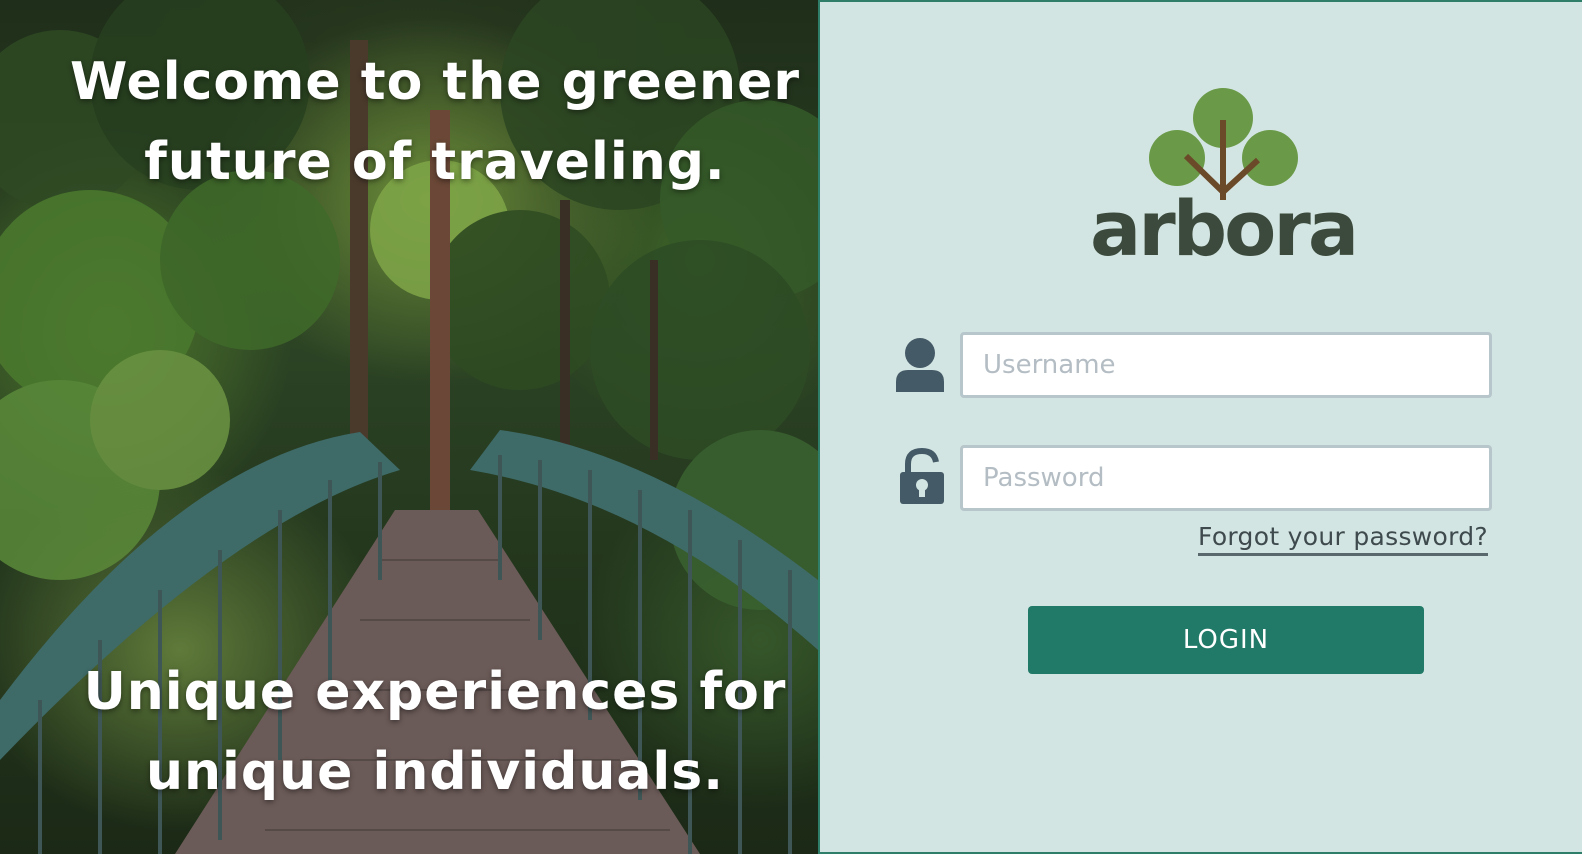 The height and width of the screenshot is (854, 1582). I want to click on forgot-password-link: Forgot your password?, so click(1343, 539).